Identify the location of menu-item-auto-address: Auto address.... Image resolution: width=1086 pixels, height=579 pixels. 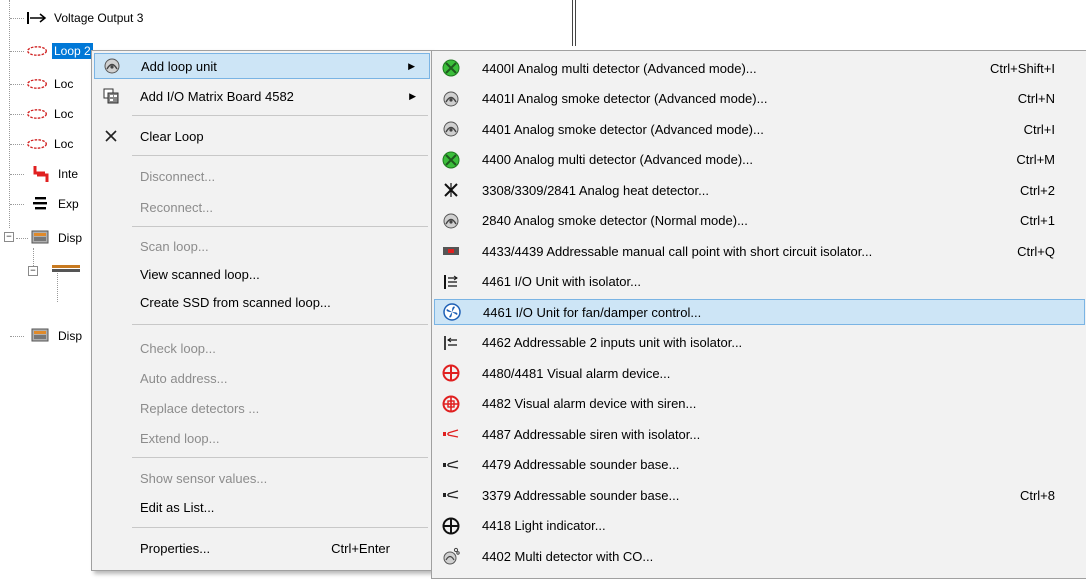
(262, 378).